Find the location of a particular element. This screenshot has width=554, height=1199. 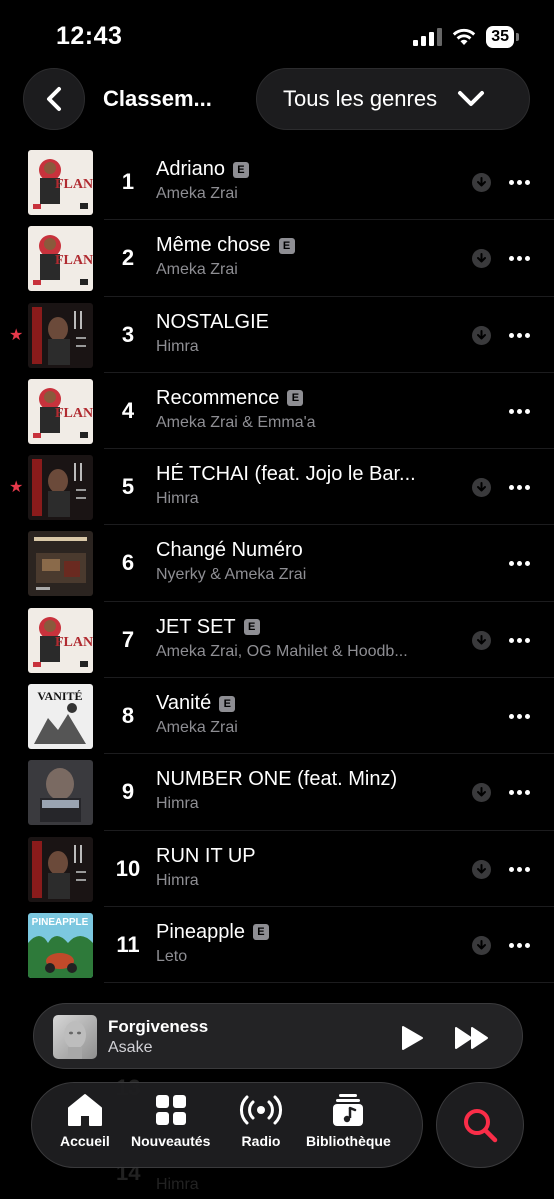

play-button is located at coordinates (412, 1040).